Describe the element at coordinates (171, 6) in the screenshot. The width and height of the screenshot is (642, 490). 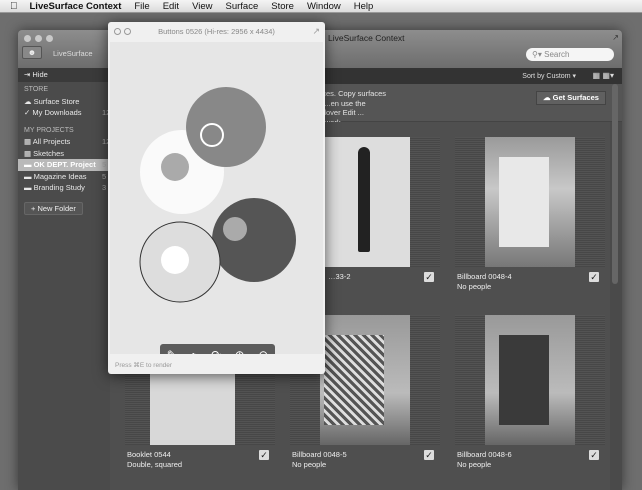
I see `menu-edit: Edit` at that location.